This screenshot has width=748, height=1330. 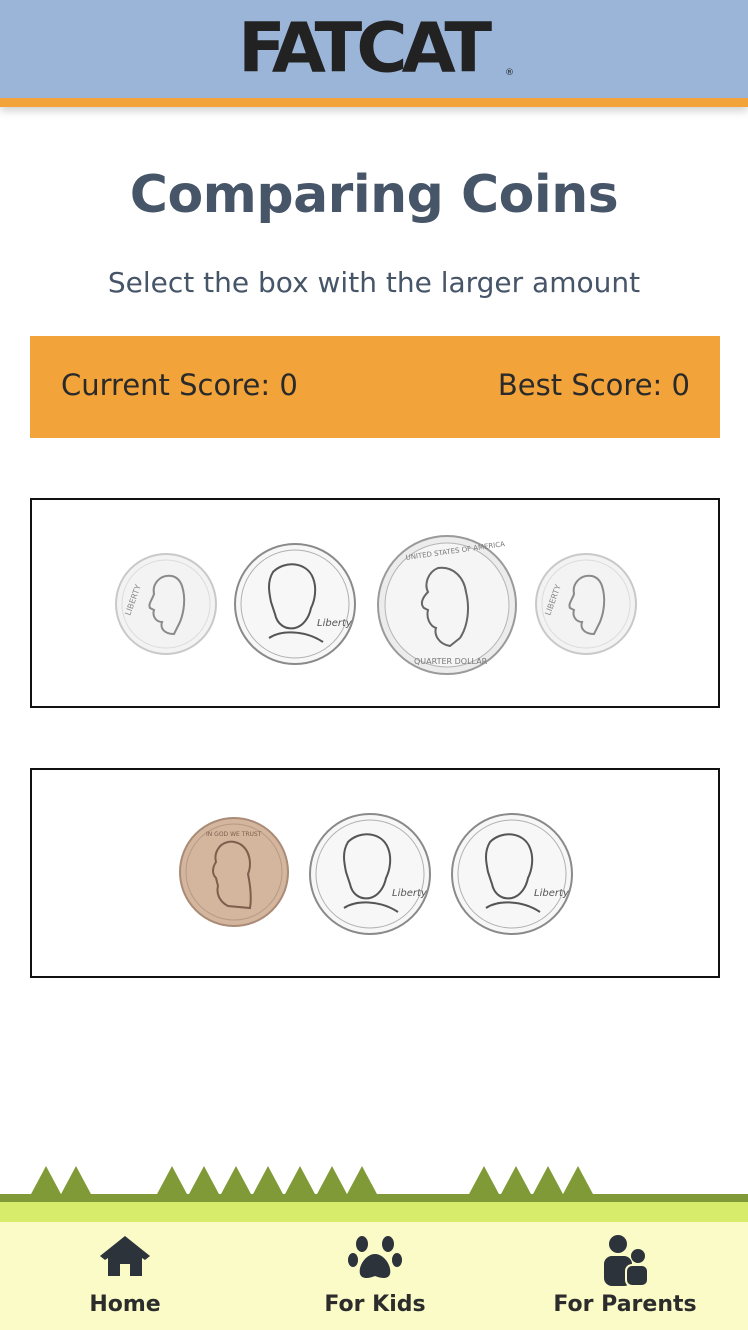 I want to click on nav-for-parents: For Parents, so click(x=625, y=1276).